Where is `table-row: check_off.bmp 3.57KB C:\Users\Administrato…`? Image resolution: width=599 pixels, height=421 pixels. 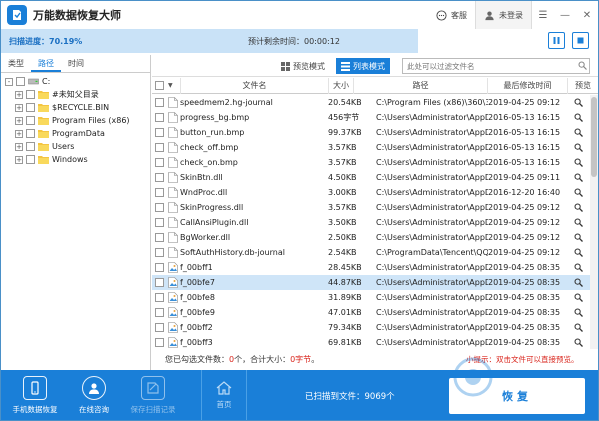
table-row: check_off.bmp 3.57KB C:\Users\Administrato… is located at coordinates (375, 147).